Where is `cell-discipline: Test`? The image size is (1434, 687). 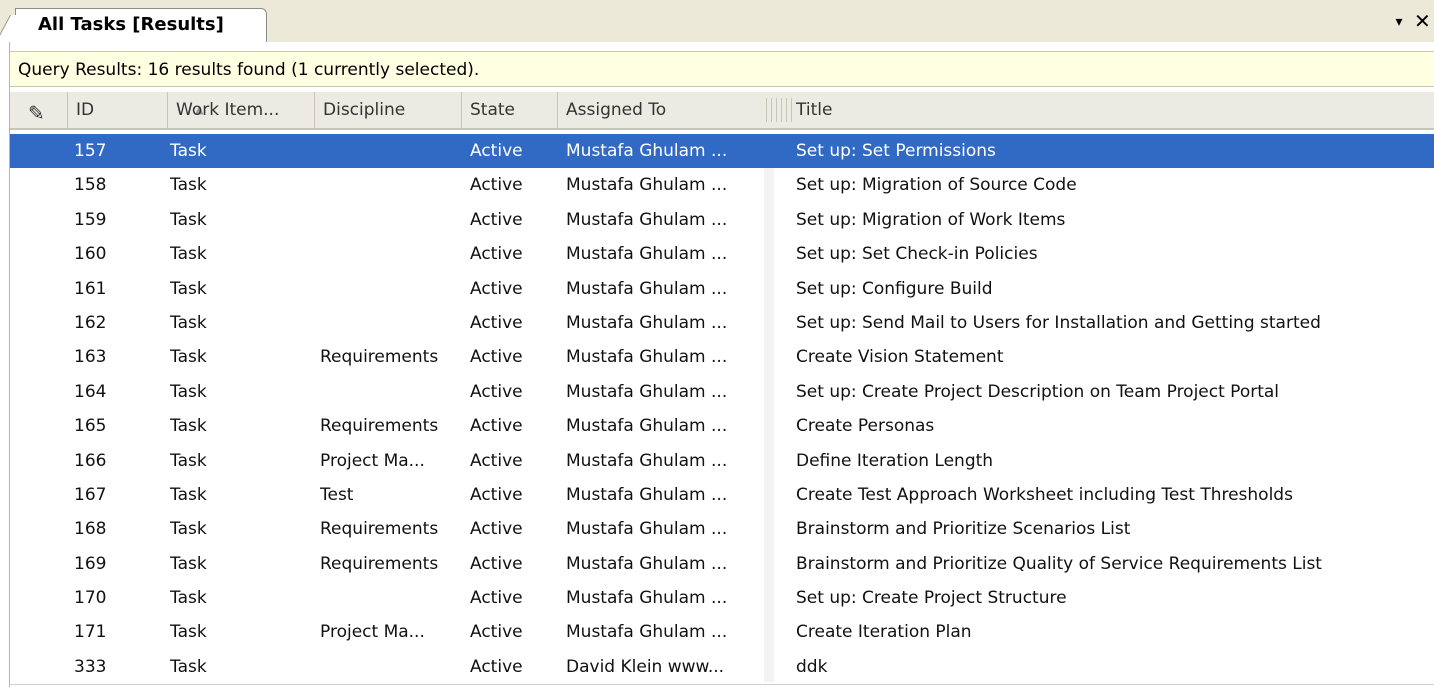 cell-discipline: Test is located at coordinates (337, 494).